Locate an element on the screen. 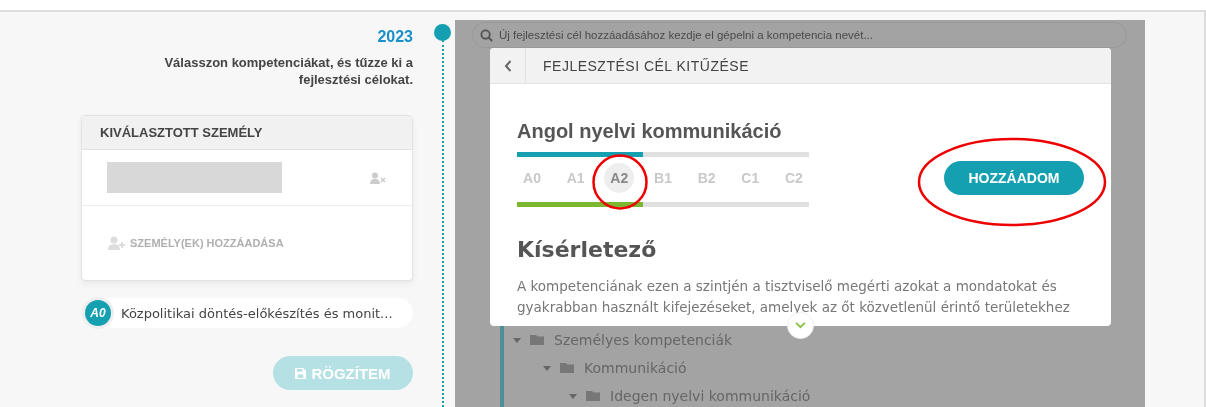  level-description: A kompetenciának ezen a szintjén a tisztviselő megérti azokat a mondatokat és gyakrabban használt kifejezéseket, amelyek az őt közvetlenül érintő területekhez is located at coordinates (794, 297).